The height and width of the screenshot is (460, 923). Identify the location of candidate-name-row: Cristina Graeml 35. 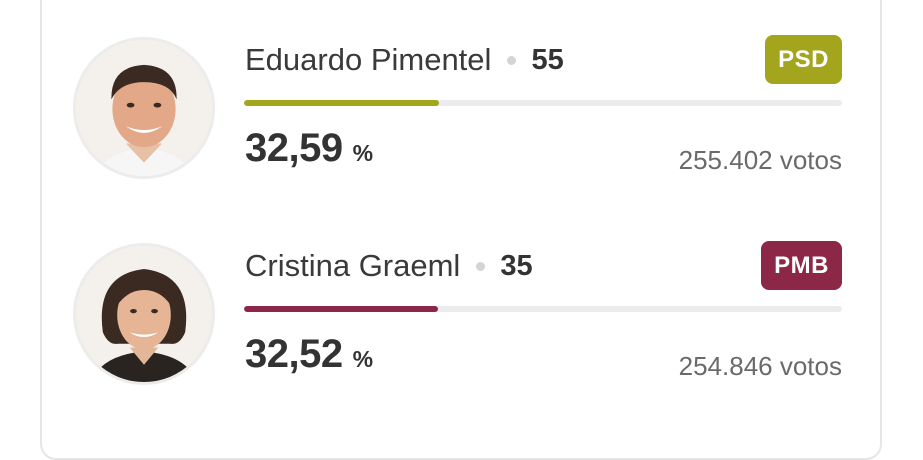
(389, 266).